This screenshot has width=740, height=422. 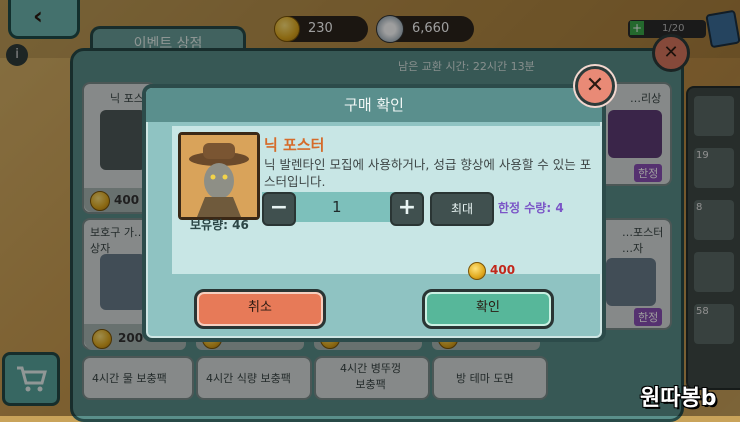 I want to click on limited-quantity: 한정 수량: 4, so click(x=531, y=208).